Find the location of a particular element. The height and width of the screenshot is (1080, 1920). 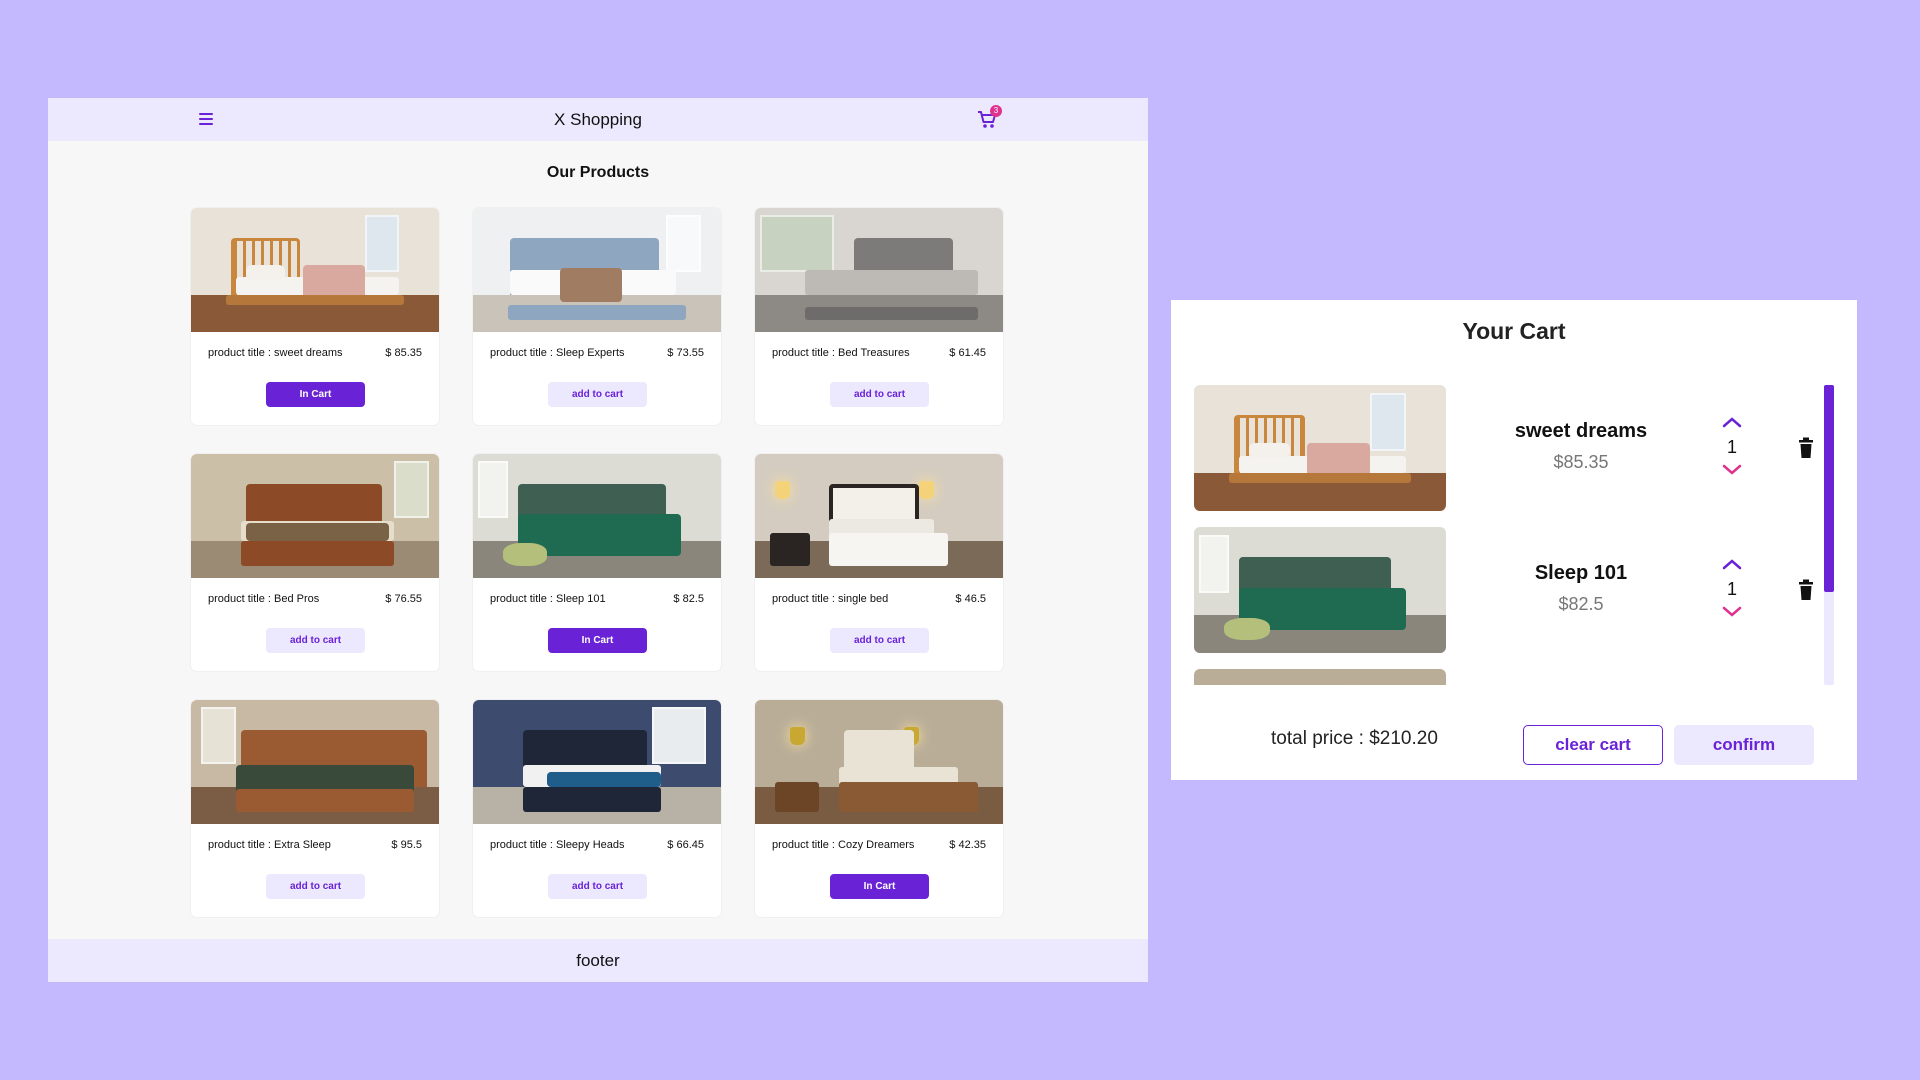

product-price: $ 85.35 is located at coordinates (403, 353).